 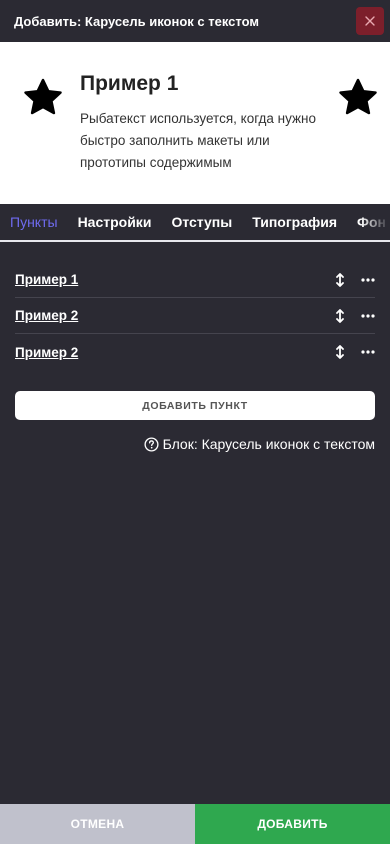 What do you see at coordinates (201, 222) in the screenshot?
I see `tab-spacing: Отступы` at bounding box center [201, 222].